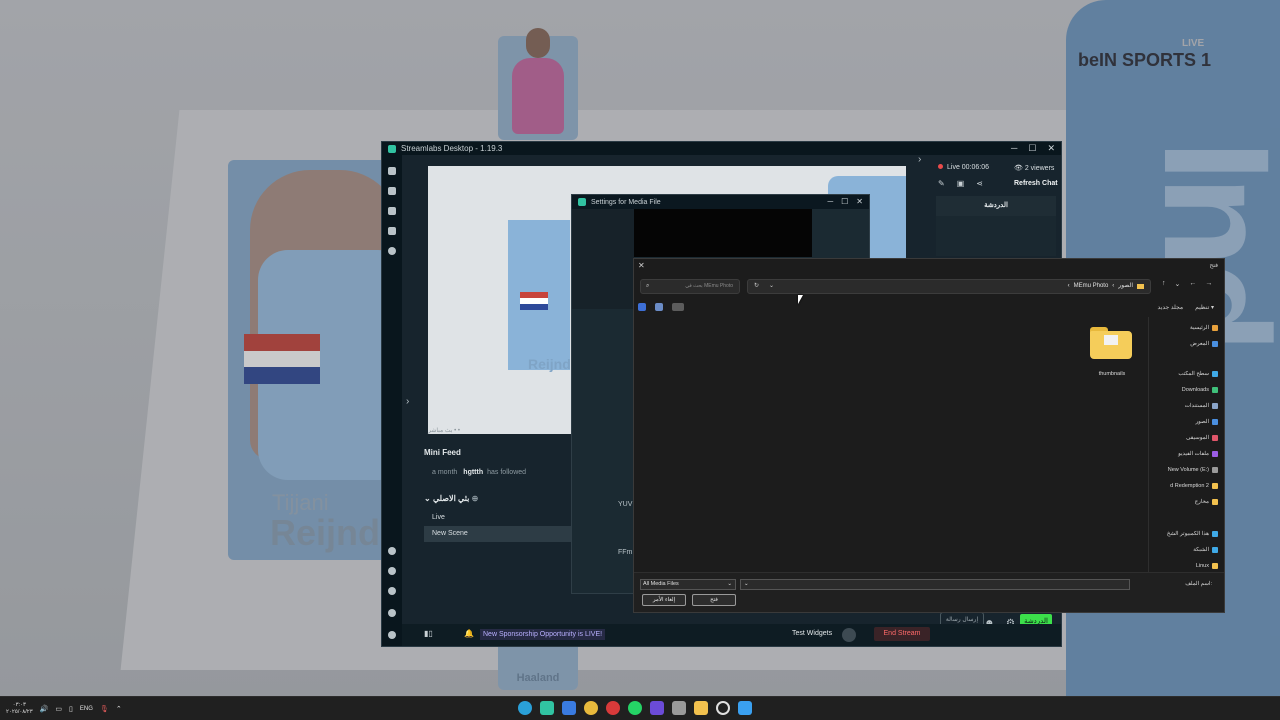 This screenshot has width=1280, height=720. Describe the element at coordinates (1112, 374) in the screenshot. I see `folder-name: thumbnails` at that location.